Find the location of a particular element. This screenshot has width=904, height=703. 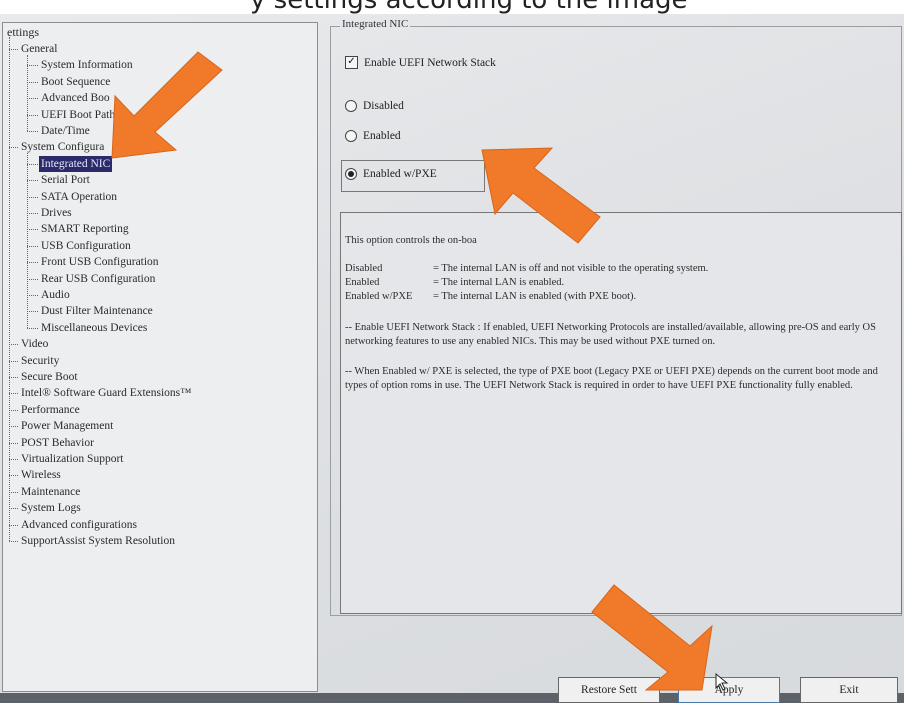

mouse-cursor-icon is located at coordinates (722, 681).